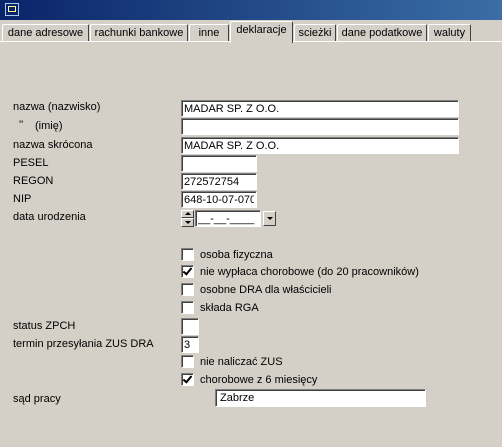 The image size is (502, 447). Describe the element at coordinates (315, 33) in the screenshot. I see `tab-sciezki: scieżki` at that location.